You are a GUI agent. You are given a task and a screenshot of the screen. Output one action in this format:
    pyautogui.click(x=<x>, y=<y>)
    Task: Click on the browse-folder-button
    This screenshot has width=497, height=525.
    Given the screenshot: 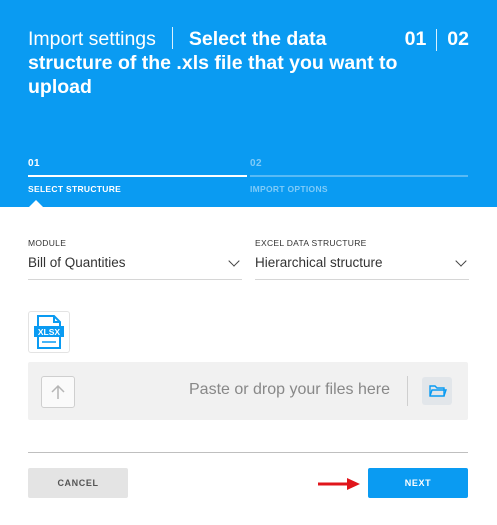 What is the action you would take?
    pyautogui.click(x=437, y=391)
    